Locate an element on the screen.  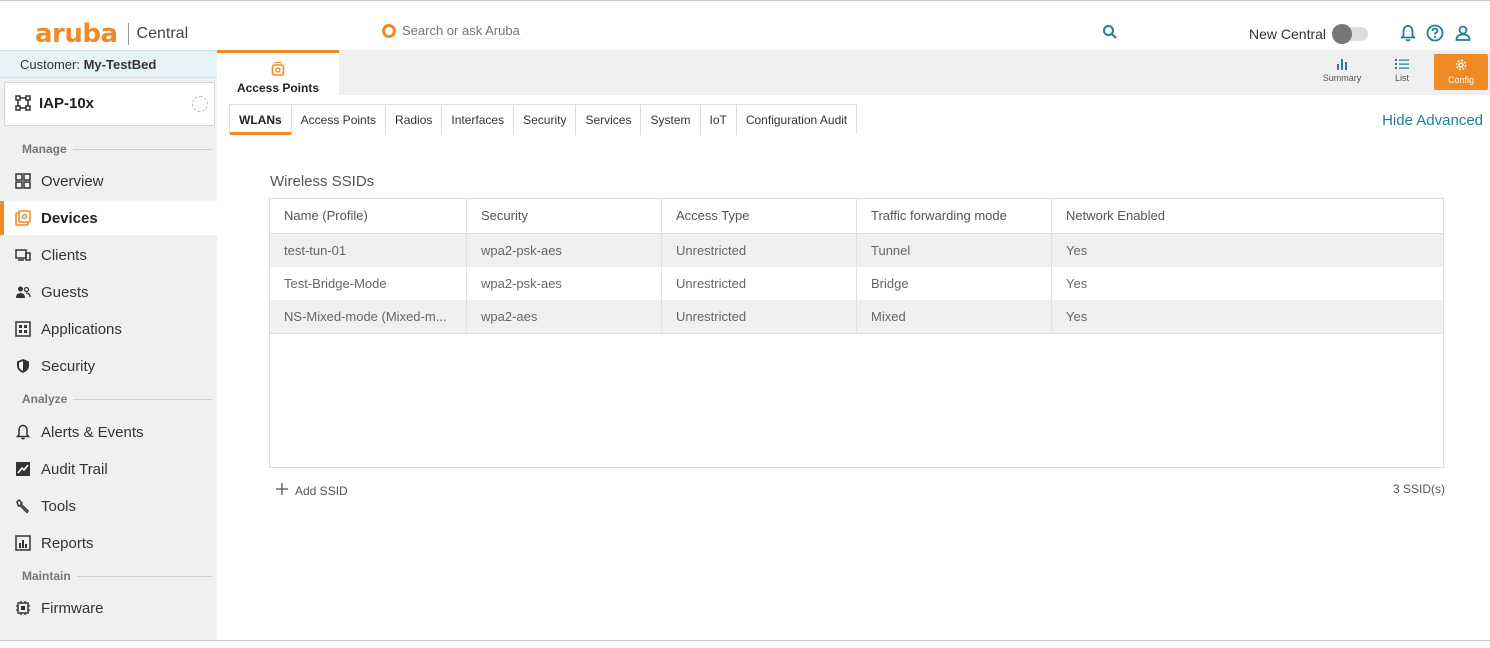
firmware-icon is located at coordinates (23, 608).